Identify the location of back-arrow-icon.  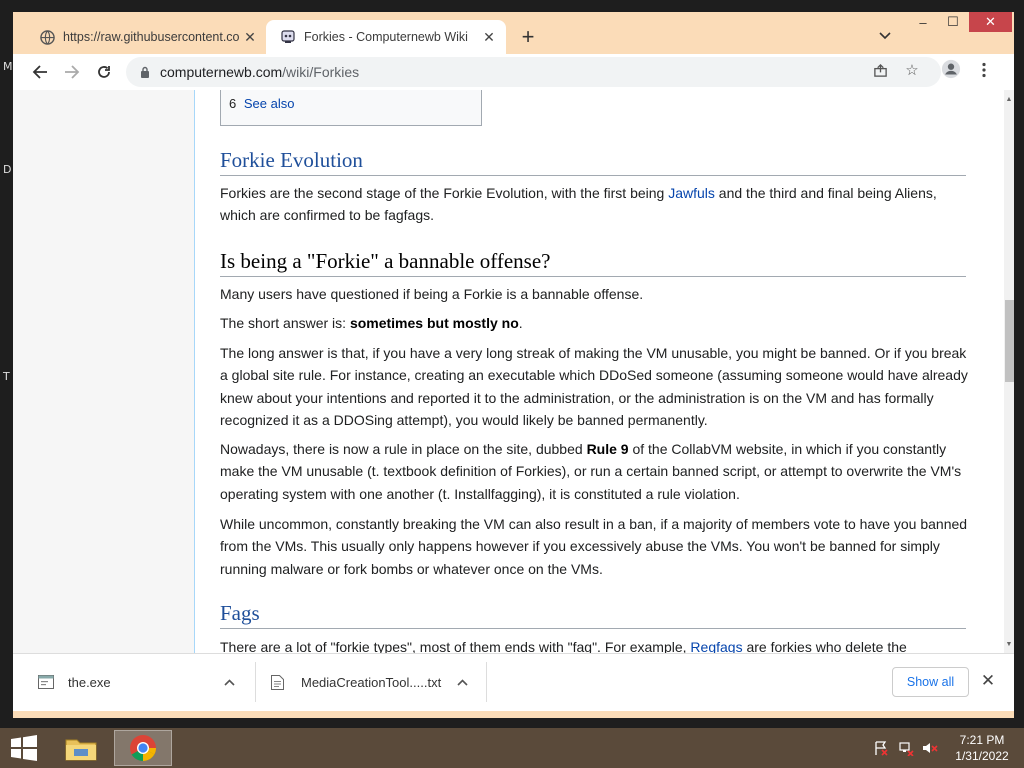
(40, 72).